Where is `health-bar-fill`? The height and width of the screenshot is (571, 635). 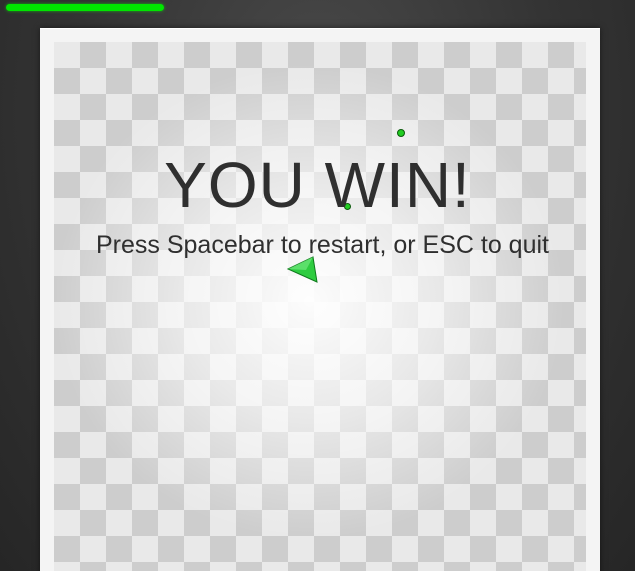
health-bar-fill is located at coordinates (85, 7).